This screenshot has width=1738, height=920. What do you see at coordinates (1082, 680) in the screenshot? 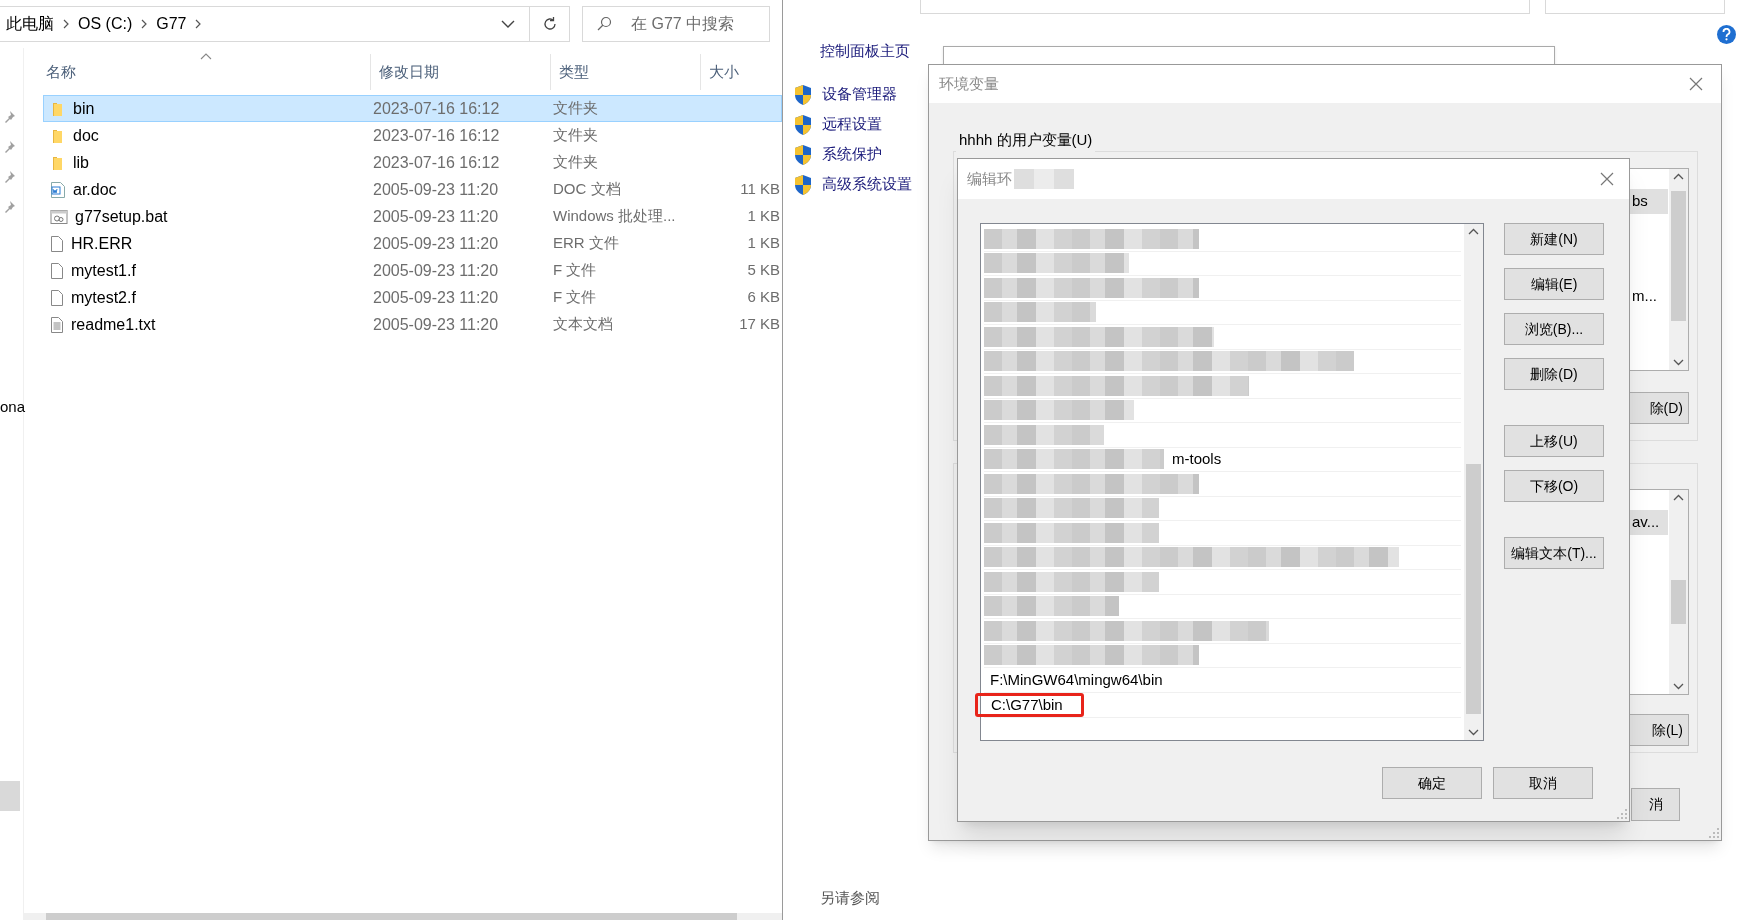
I see `path-entry: F:\MinGW64\mingw64\bin` at bounding box center [1082, 680].